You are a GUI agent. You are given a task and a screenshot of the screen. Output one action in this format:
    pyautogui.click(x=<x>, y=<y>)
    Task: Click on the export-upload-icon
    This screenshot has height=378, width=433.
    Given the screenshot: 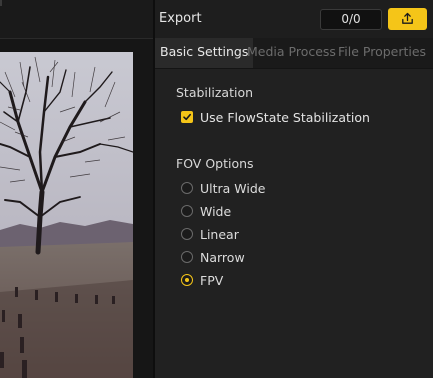 What is the action you would take?
    pyautogui.click(x=407, y=18)
    